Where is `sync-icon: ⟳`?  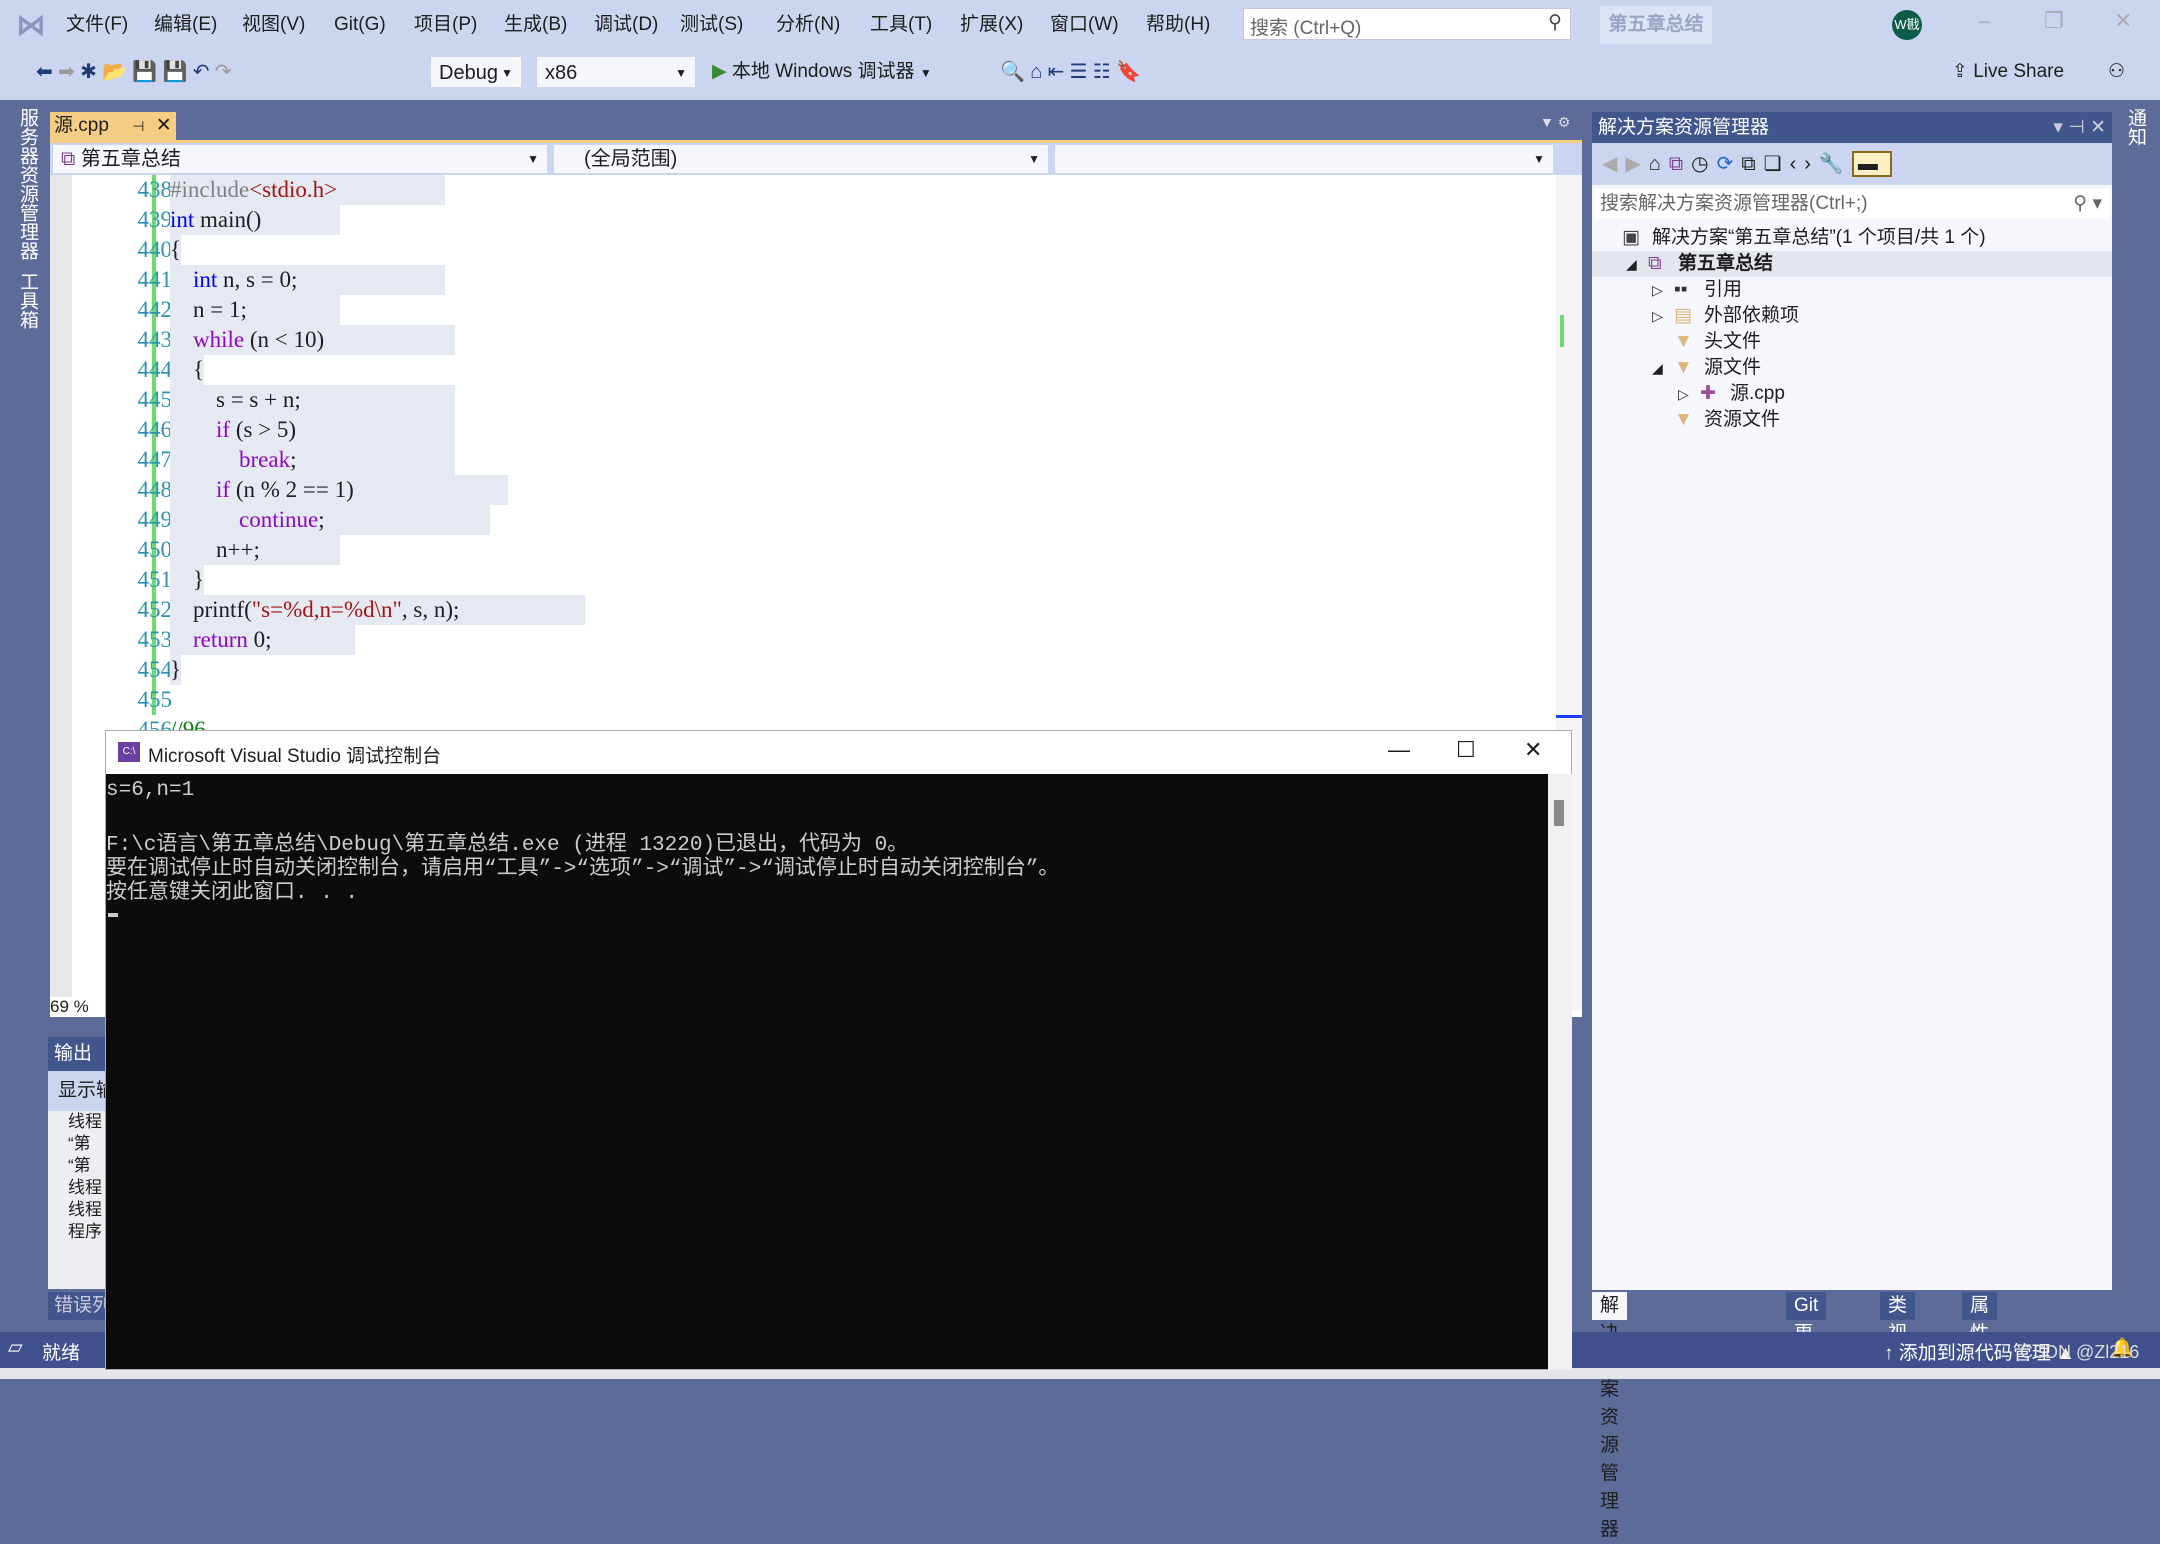
sync-icon: ⟳ is located at coordinates (1729, 164).